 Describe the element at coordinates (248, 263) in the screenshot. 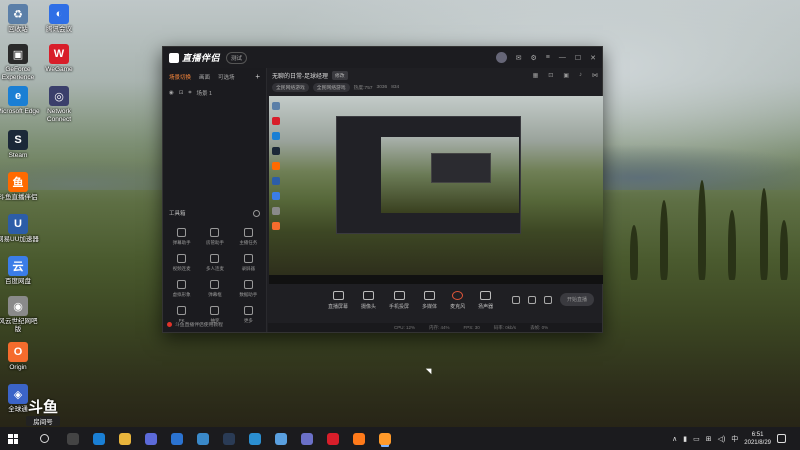

I see `toolbox-item: 录屏器` at that location.